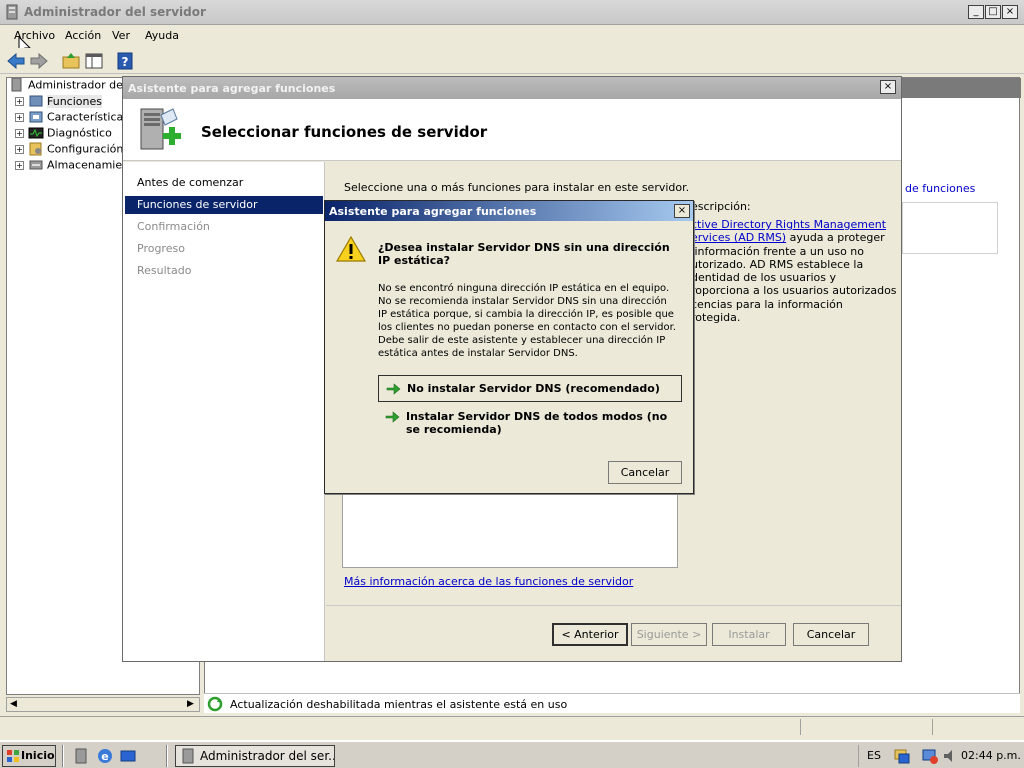 This screenshot has width=1024, height=768. What do you see at coordinates (121, 35) in the screenshot?
I see `menu-ver: Ver` at bounding box center [121, 35].